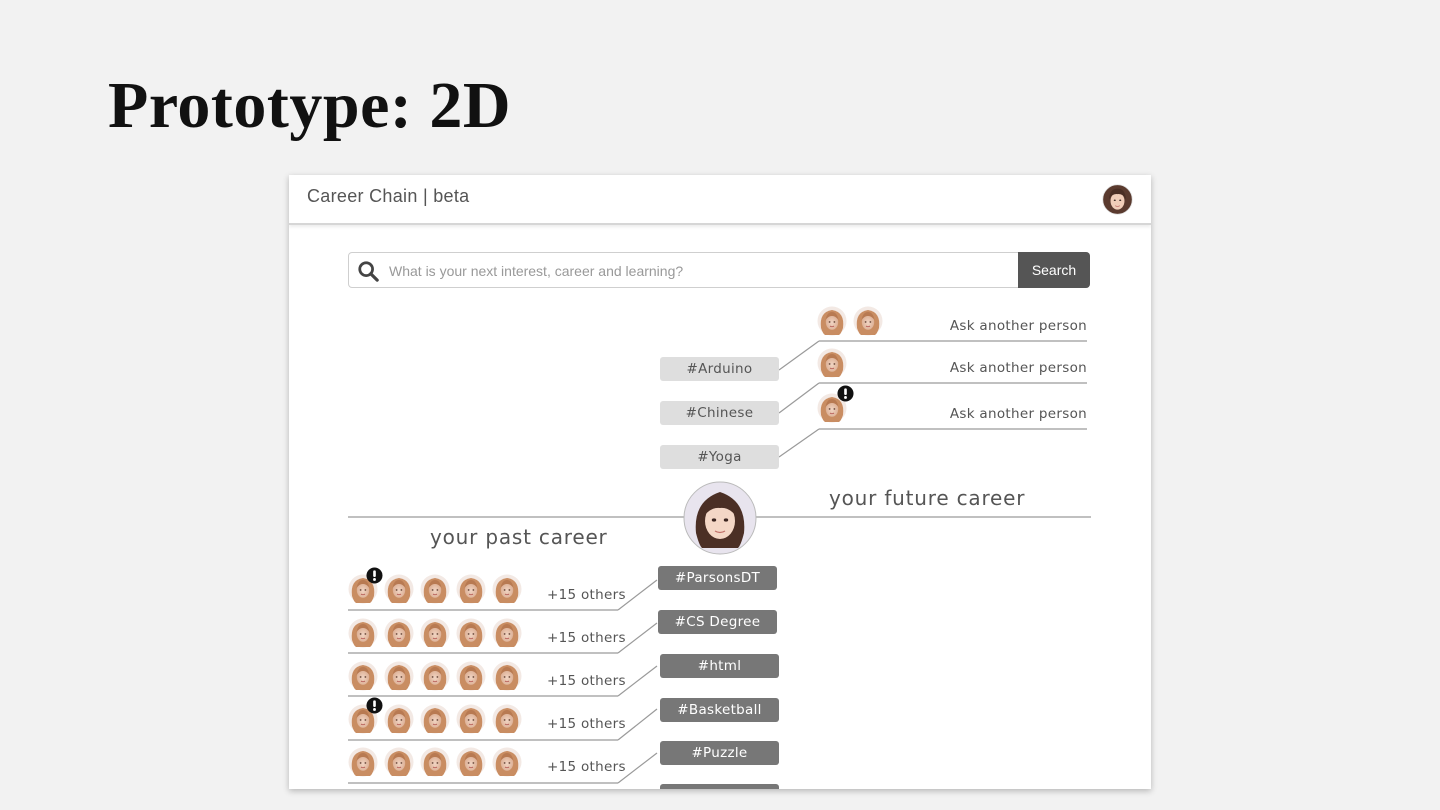  I want to click on past-career-tag: #html, so click(719, 666).